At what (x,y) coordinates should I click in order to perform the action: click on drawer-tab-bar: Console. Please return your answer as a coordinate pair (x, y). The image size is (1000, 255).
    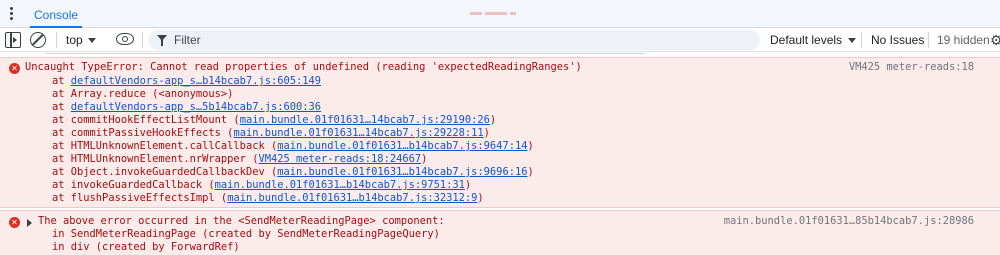
    Looking at the image, I should click on (500, 14).